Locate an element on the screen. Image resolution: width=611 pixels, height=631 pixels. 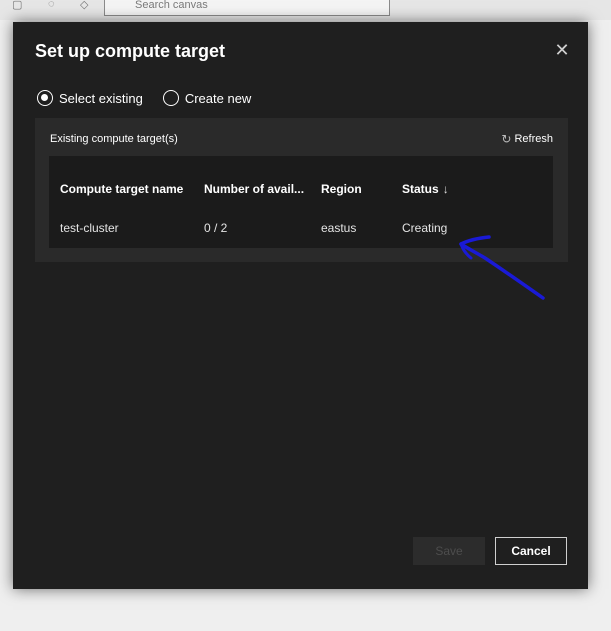
toolbar-icon: ◌ is located at coordinates (51, 5).